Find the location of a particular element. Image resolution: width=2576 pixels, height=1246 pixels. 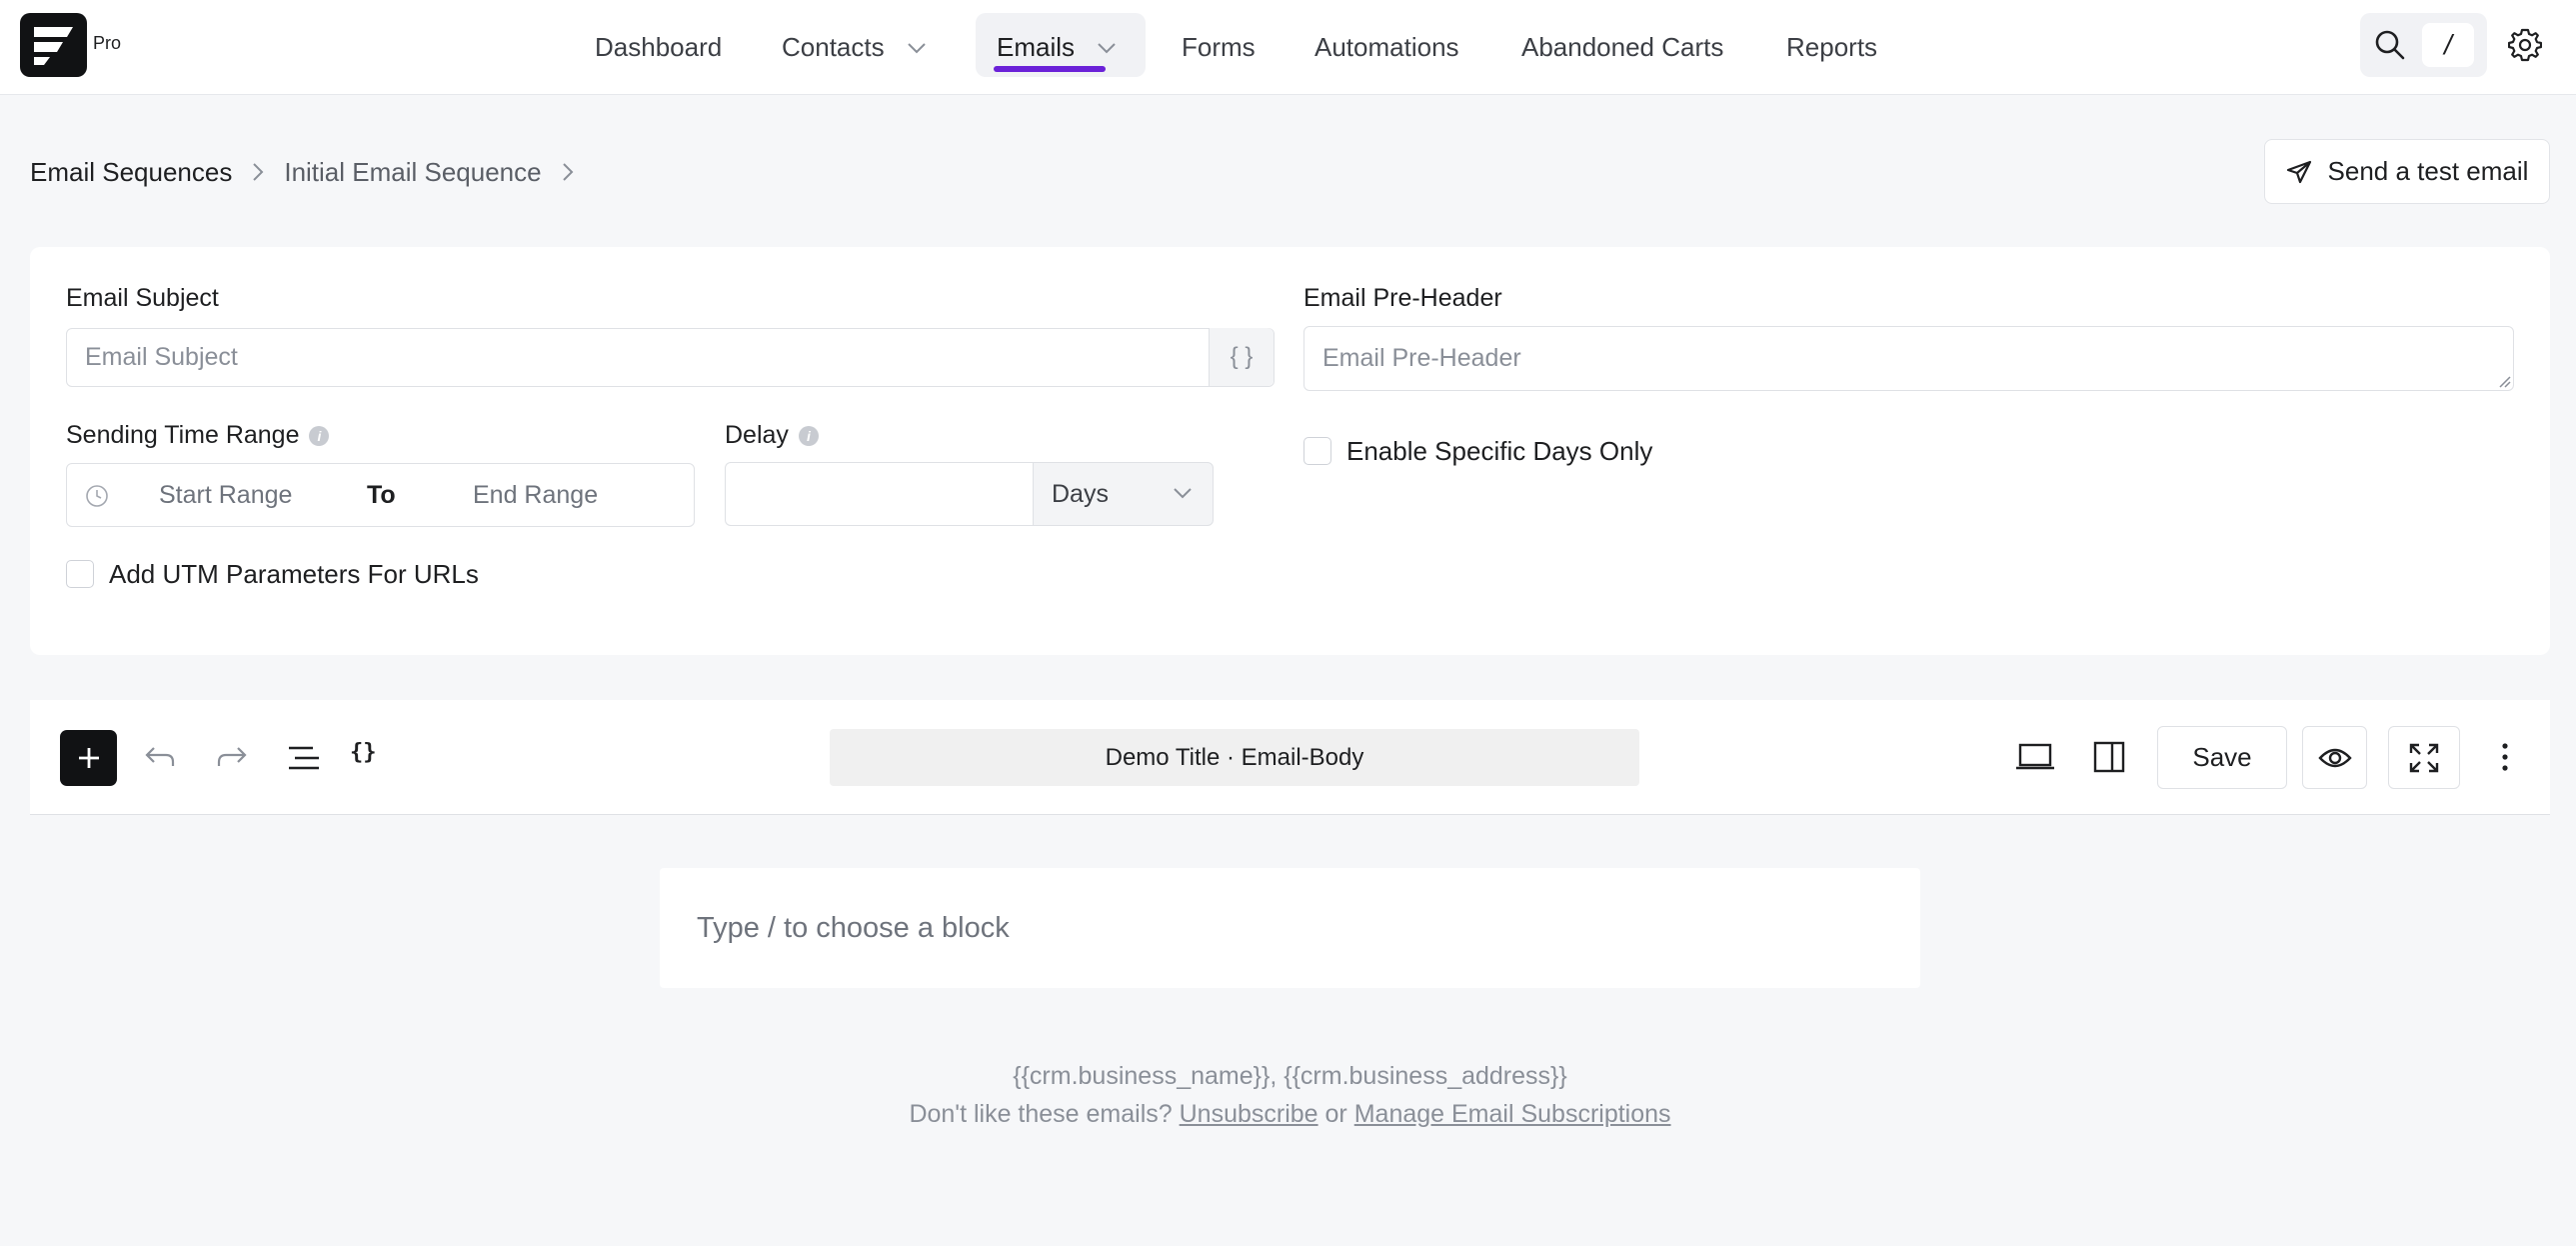

app-logo is located at coordinates (53, 45).